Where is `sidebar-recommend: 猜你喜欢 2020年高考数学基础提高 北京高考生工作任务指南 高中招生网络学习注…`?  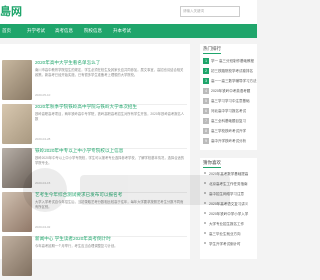
sidebar-recommend: 猜你喜欢 2020年高考数学基础提高 北京高考生工作任务指南 高中招生网络学习注… is located at coordinates (228, 208).